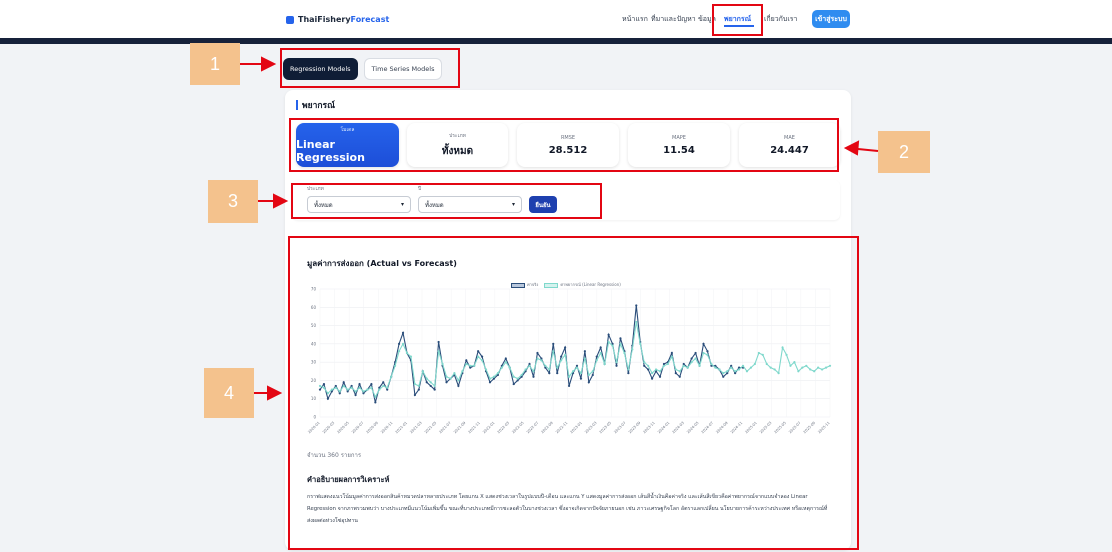 The height and width of the screenshot is (552, 1112). I want to click on forecast-section-title: พยากรณ์, so click(315, 105).